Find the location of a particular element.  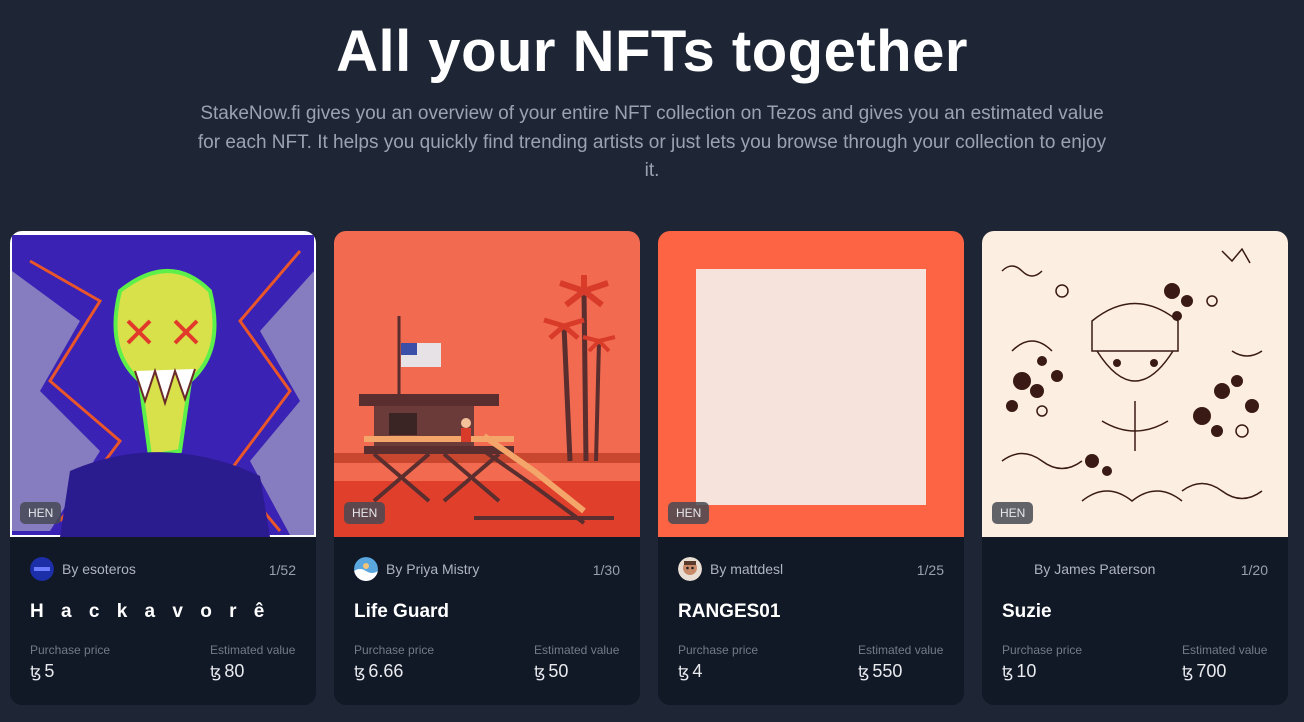

purchase-price-value: ꜩ 6.66 is located at coordinates (379, 671).